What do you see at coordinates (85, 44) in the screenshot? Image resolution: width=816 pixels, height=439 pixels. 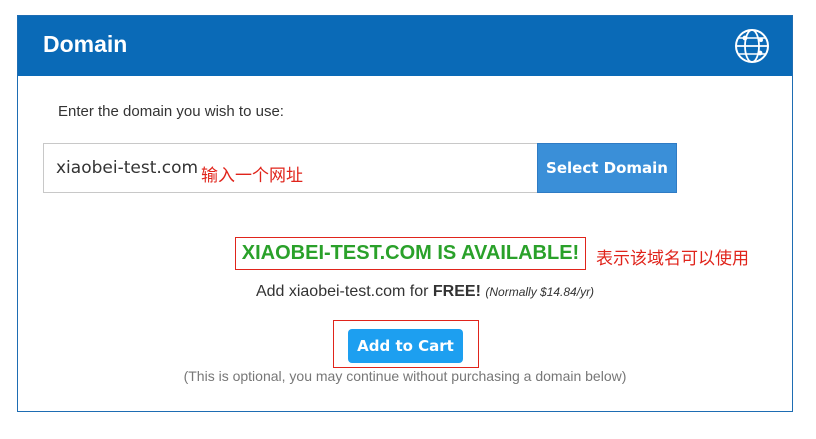 I see `panel-title: Domain` at bounding box center [85, 44].